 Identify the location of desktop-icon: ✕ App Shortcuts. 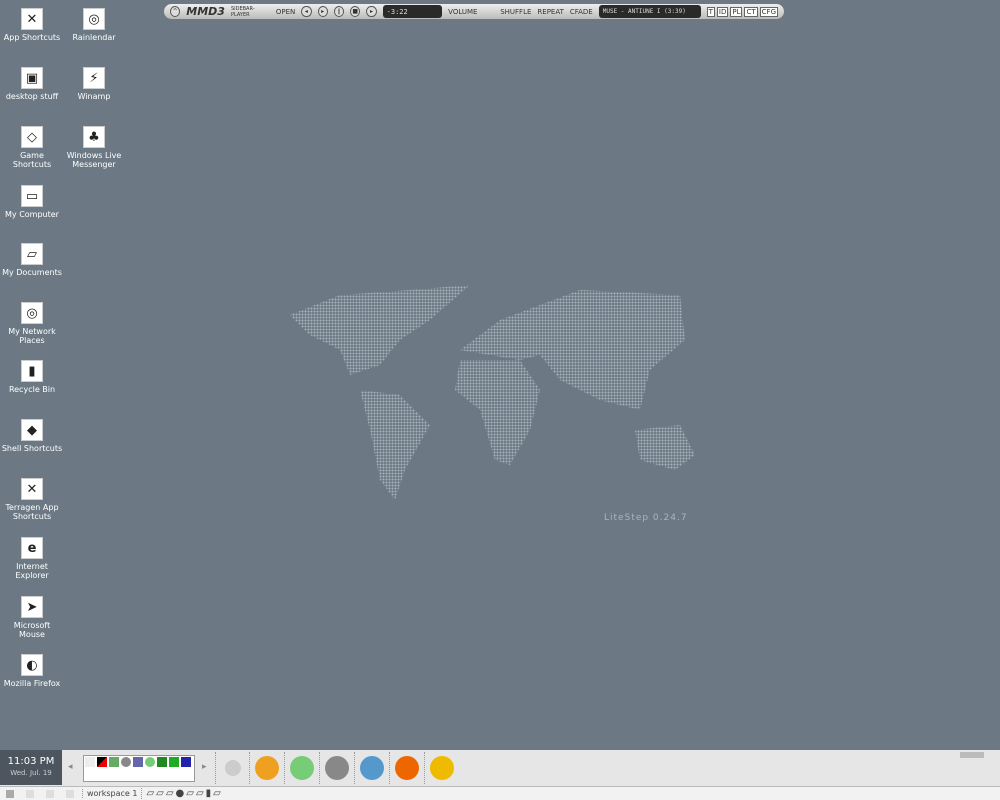
(32, 25).